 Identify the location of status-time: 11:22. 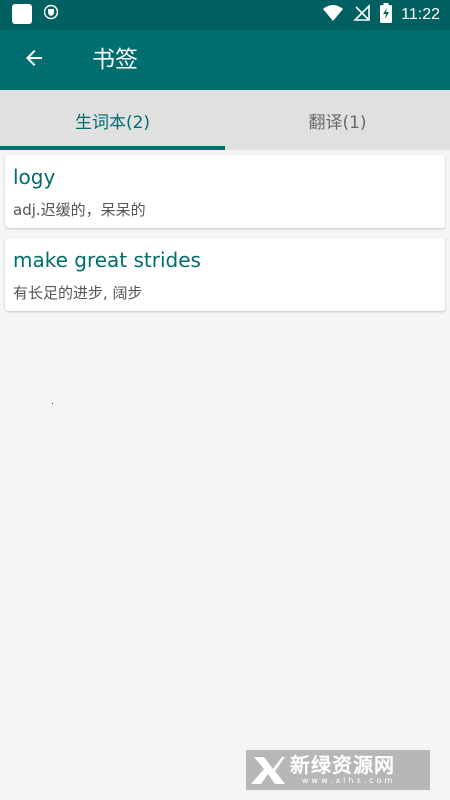
(420, 14).